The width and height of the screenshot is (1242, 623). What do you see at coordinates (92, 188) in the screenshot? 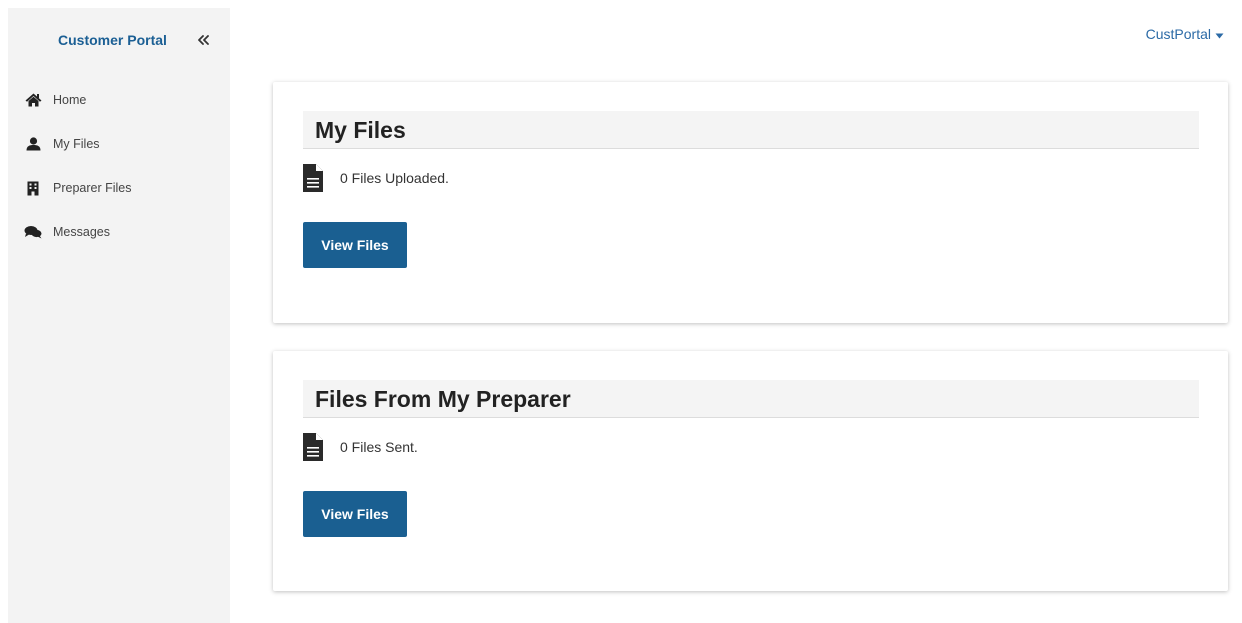
I see `sidebar-item-label: Preparer Files` at bounding box center [92, 188].